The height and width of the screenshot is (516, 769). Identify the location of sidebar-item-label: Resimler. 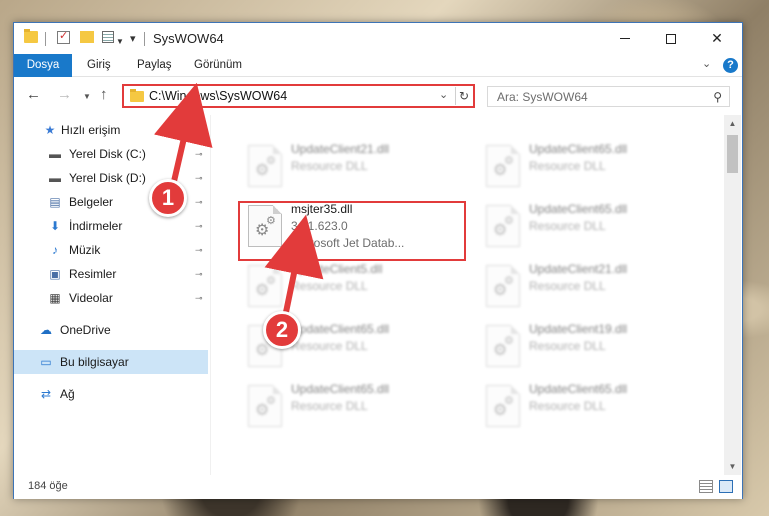
(93, 274).